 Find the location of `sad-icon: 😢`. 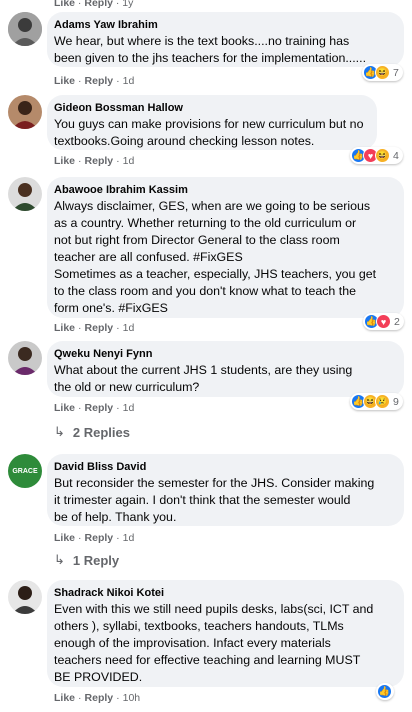

sad-icon: 😢 is located at coordinates (382, 401).